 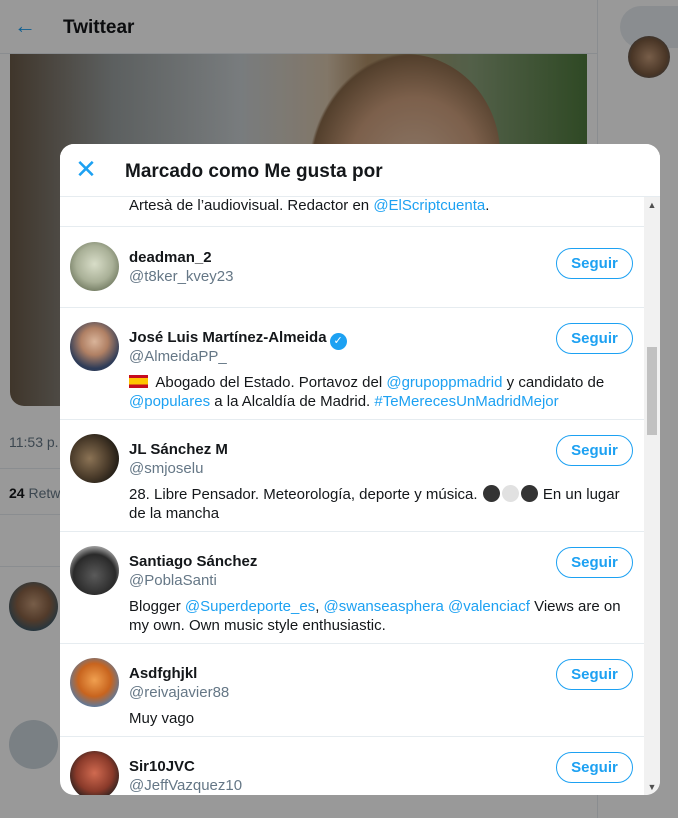 I want to click on mention-link: @grupoppmadrid, so click(x=444, y=382).